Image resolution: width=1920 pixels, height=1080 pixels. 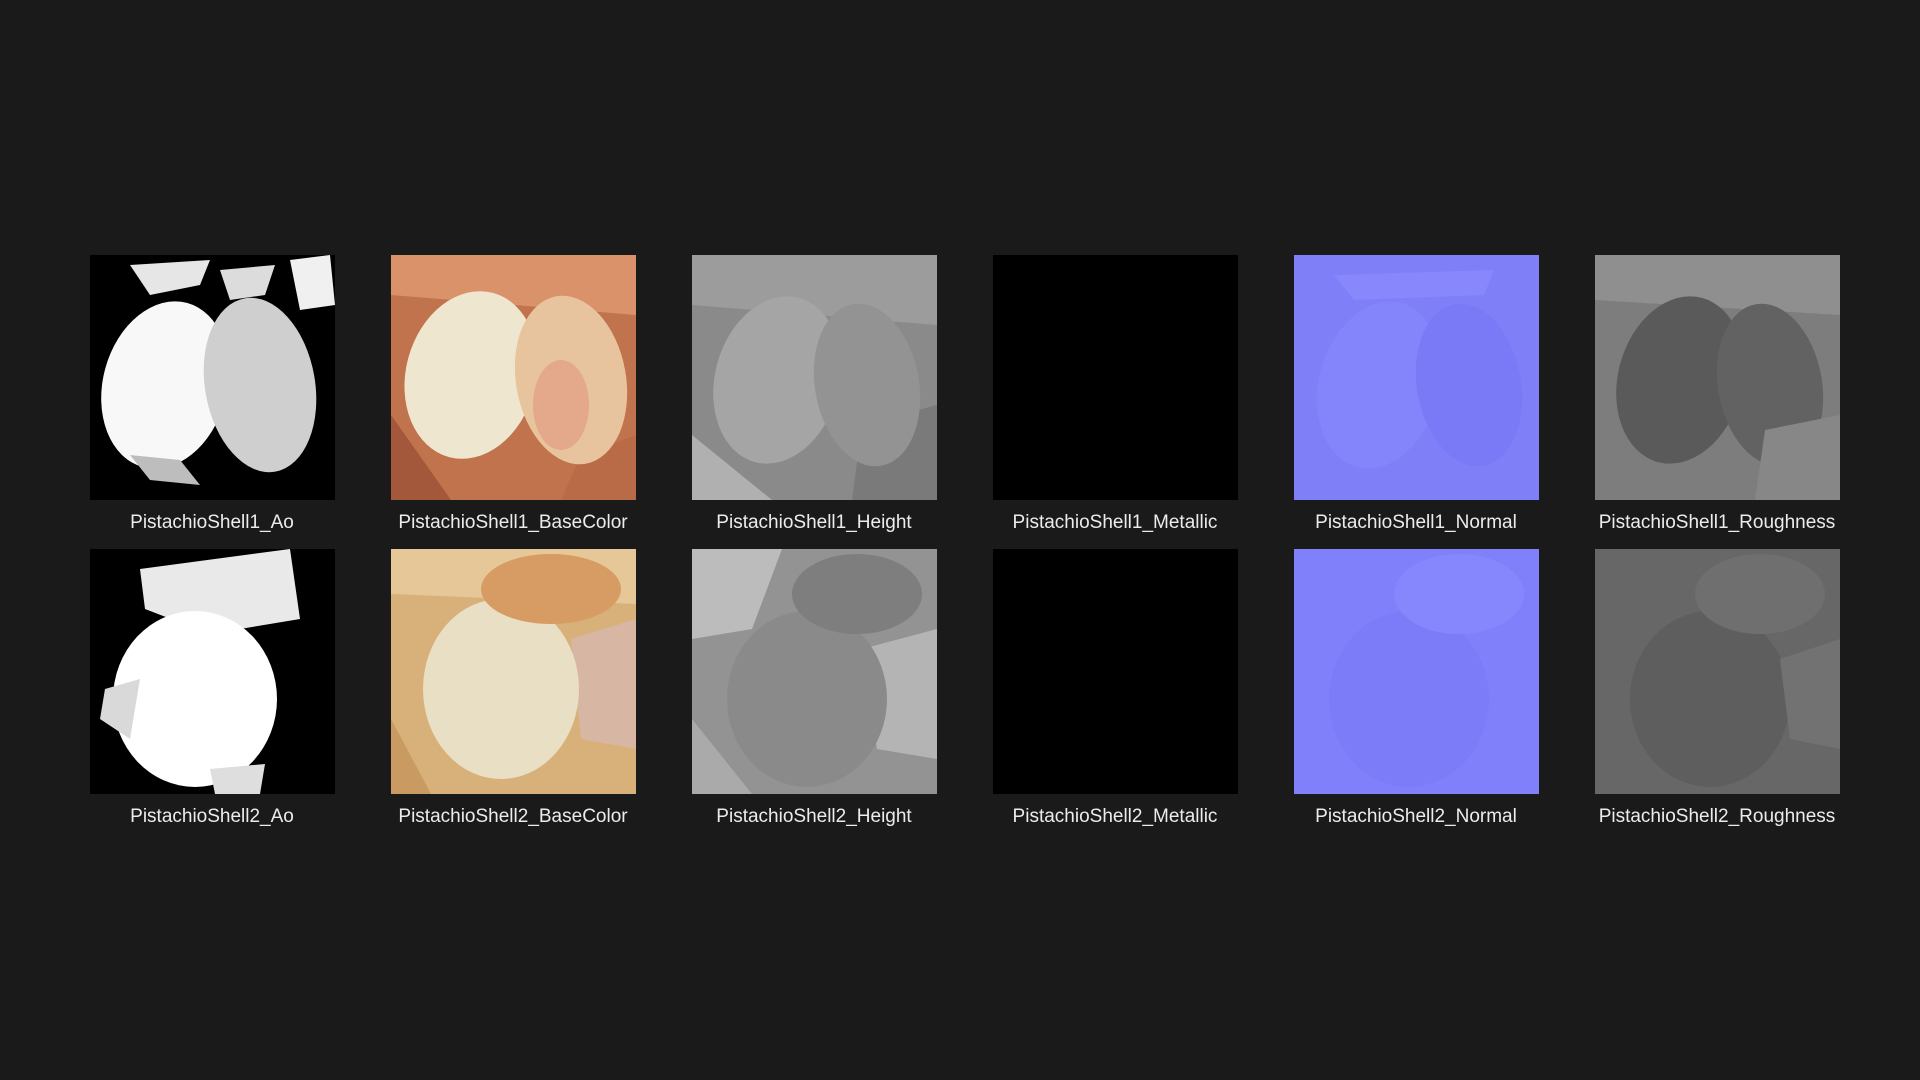 I want to click on file-tile: PistachioShell2_BaseColor, so click(x=513, y=688).